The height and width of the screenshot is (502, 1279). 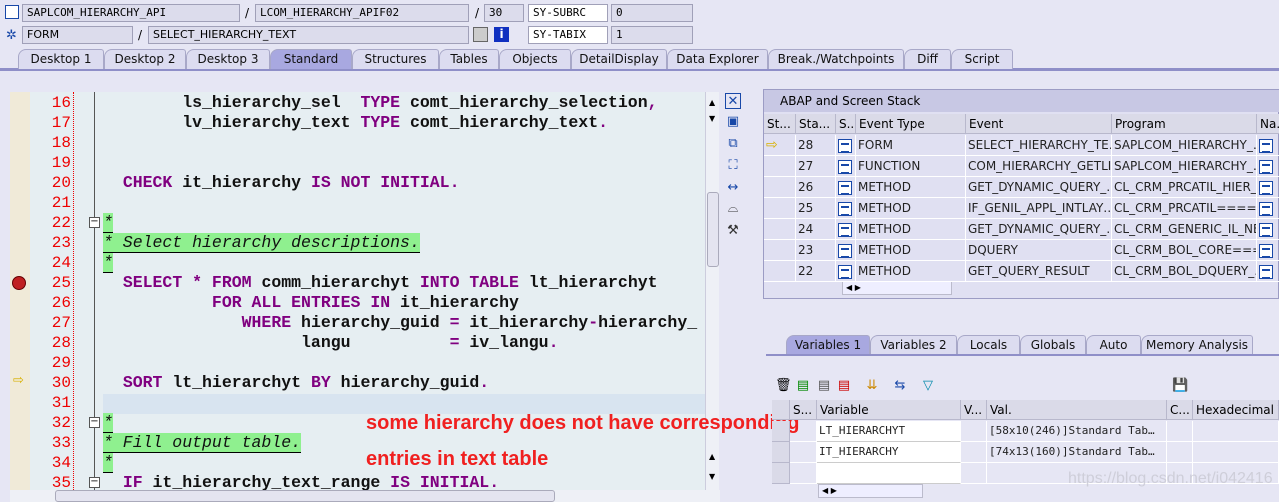 I want to click on tab-desktop-2: Desktop 2, so click(x=145, y=59).